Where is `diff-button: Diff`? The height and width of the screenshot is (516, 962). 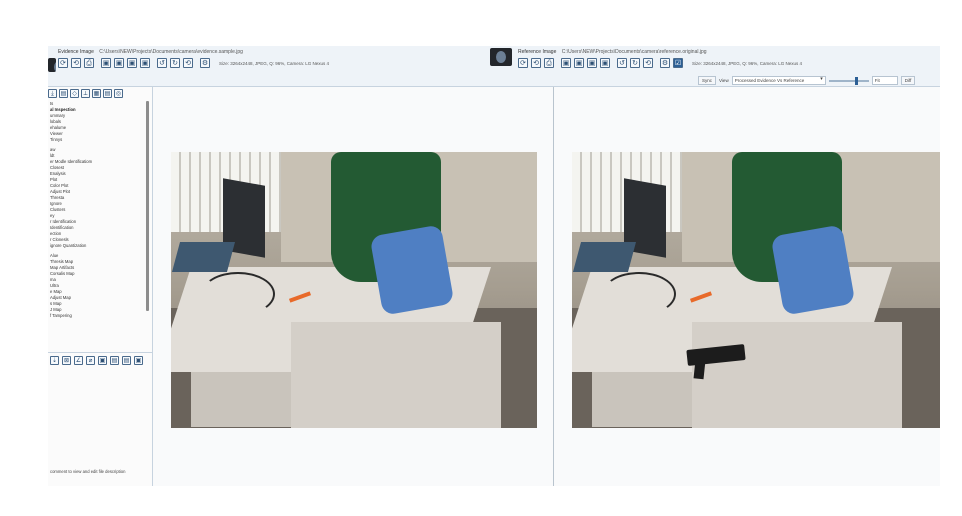
diff-button: Diff is located at coordinates (908, 80).